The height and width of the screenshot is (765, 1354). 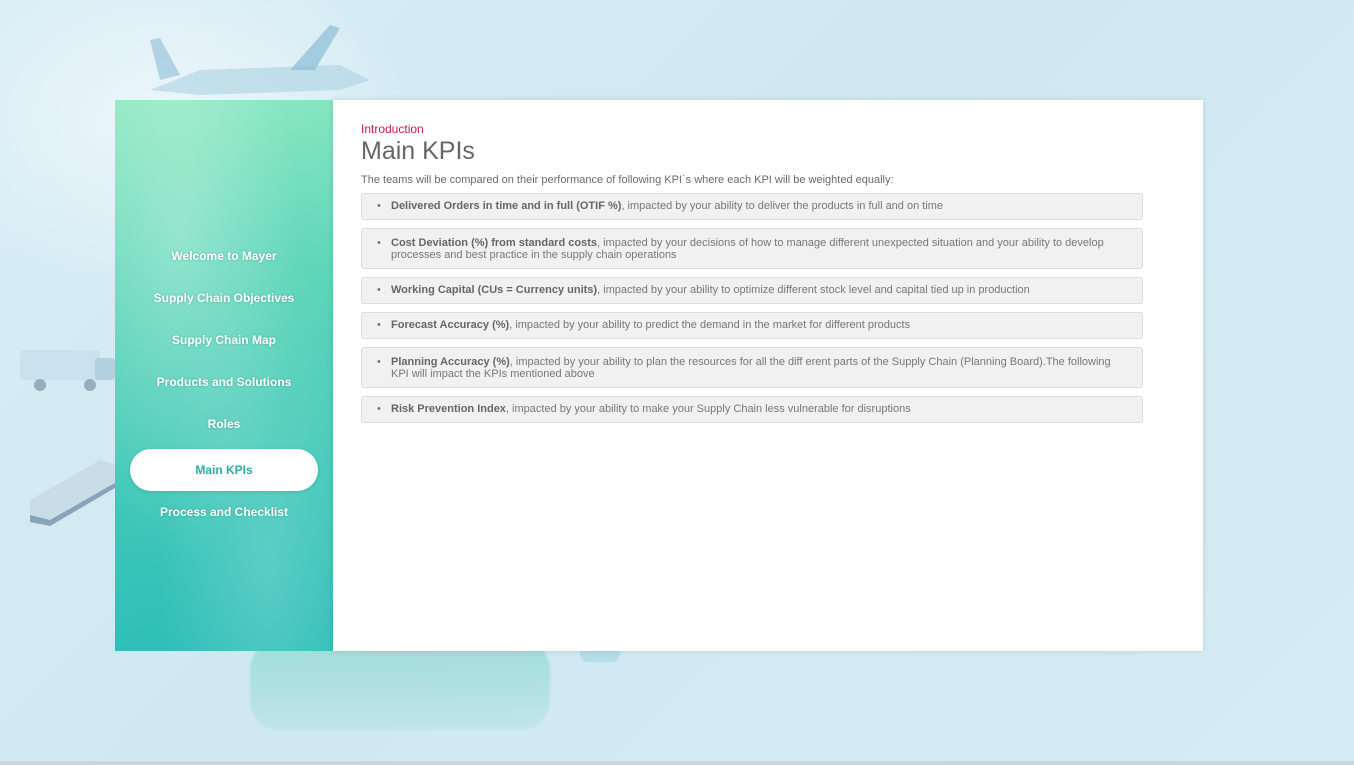 What do you see at coordinates (260, 60) in the screenshot?
I see `airplane-illustration` at bounding box center [260, 60].